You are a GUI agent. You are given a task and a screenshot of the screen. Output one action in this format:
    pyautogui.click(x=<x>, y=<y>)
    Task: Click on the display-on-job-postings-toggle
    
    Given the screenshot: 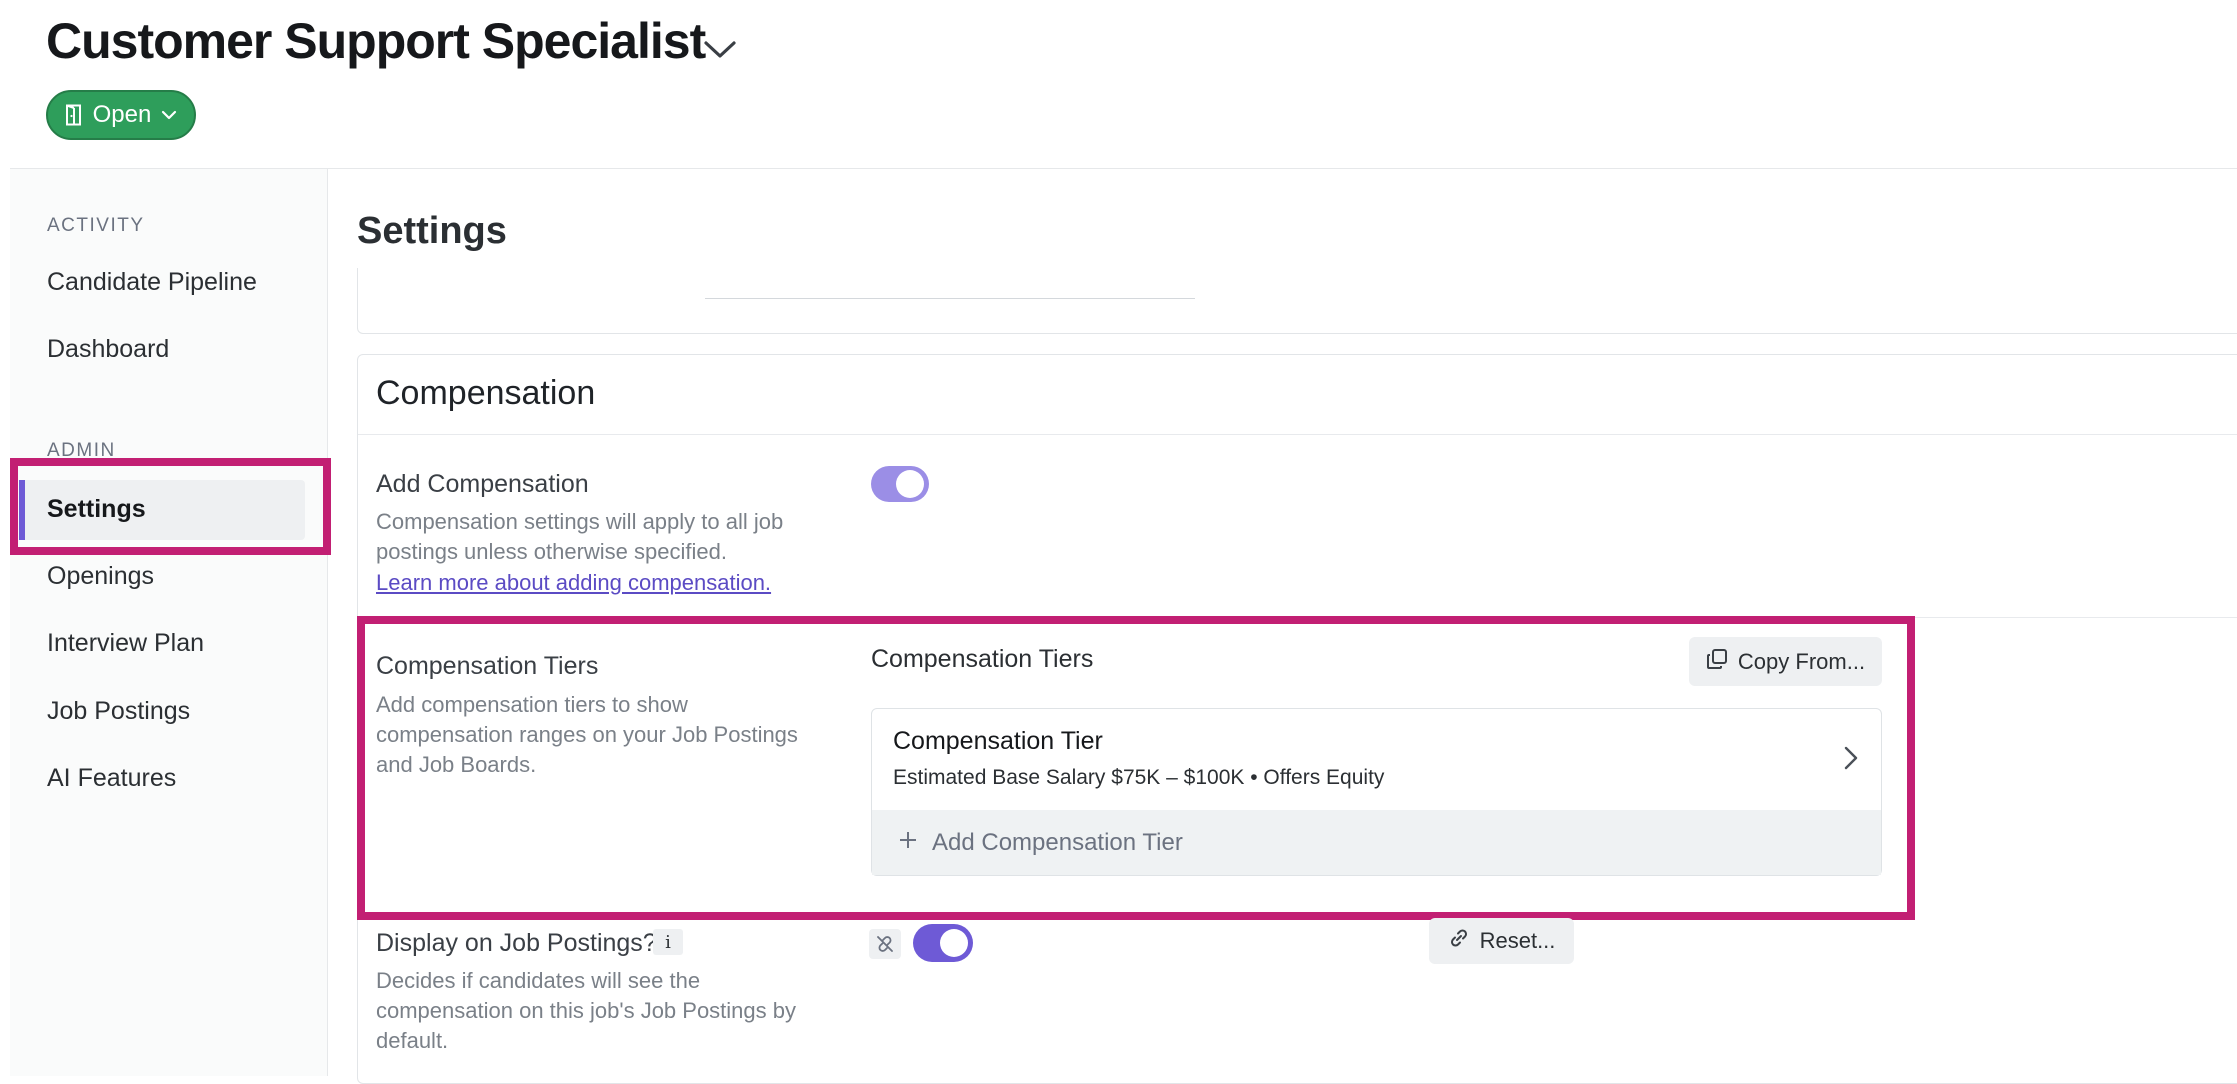 What is the action you would take?
    pyautogui.click(x=943, y=943)
    